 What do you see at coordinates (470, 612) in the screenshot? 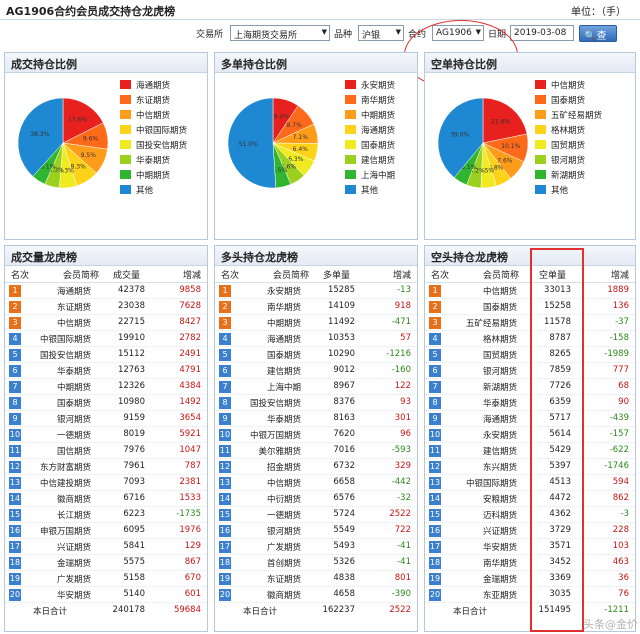
I see `total-label: 本日合计` at bounding box center [470, 612].